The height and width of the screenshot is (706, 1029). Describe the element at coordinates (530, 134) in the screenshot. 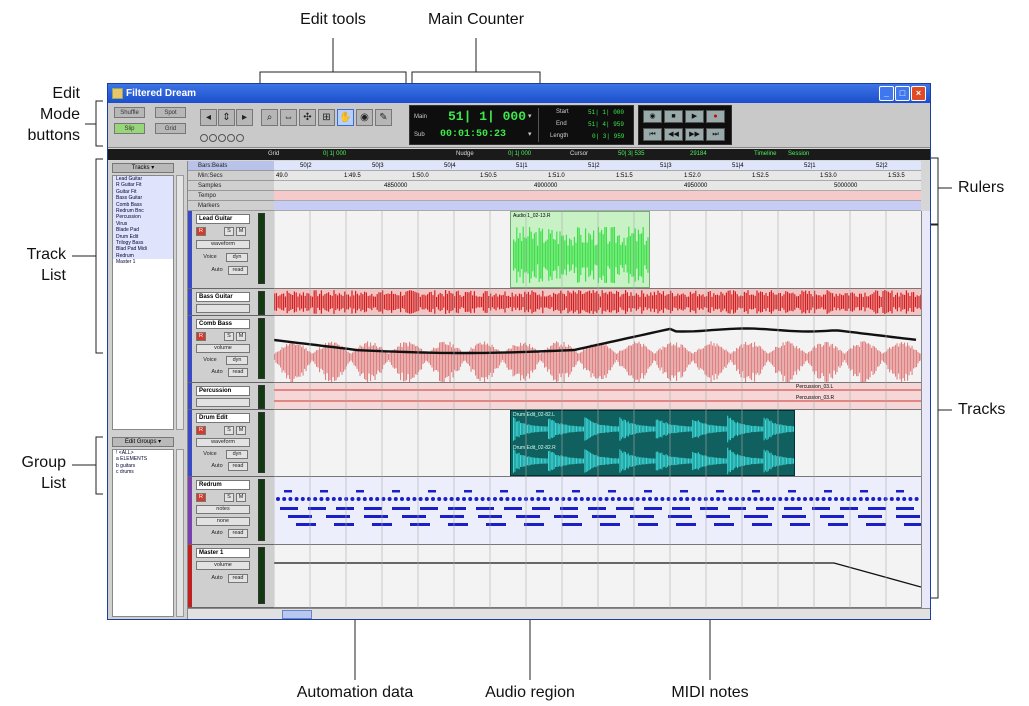

I see `sub-counter-dropdown-icon: ▾` at that location.